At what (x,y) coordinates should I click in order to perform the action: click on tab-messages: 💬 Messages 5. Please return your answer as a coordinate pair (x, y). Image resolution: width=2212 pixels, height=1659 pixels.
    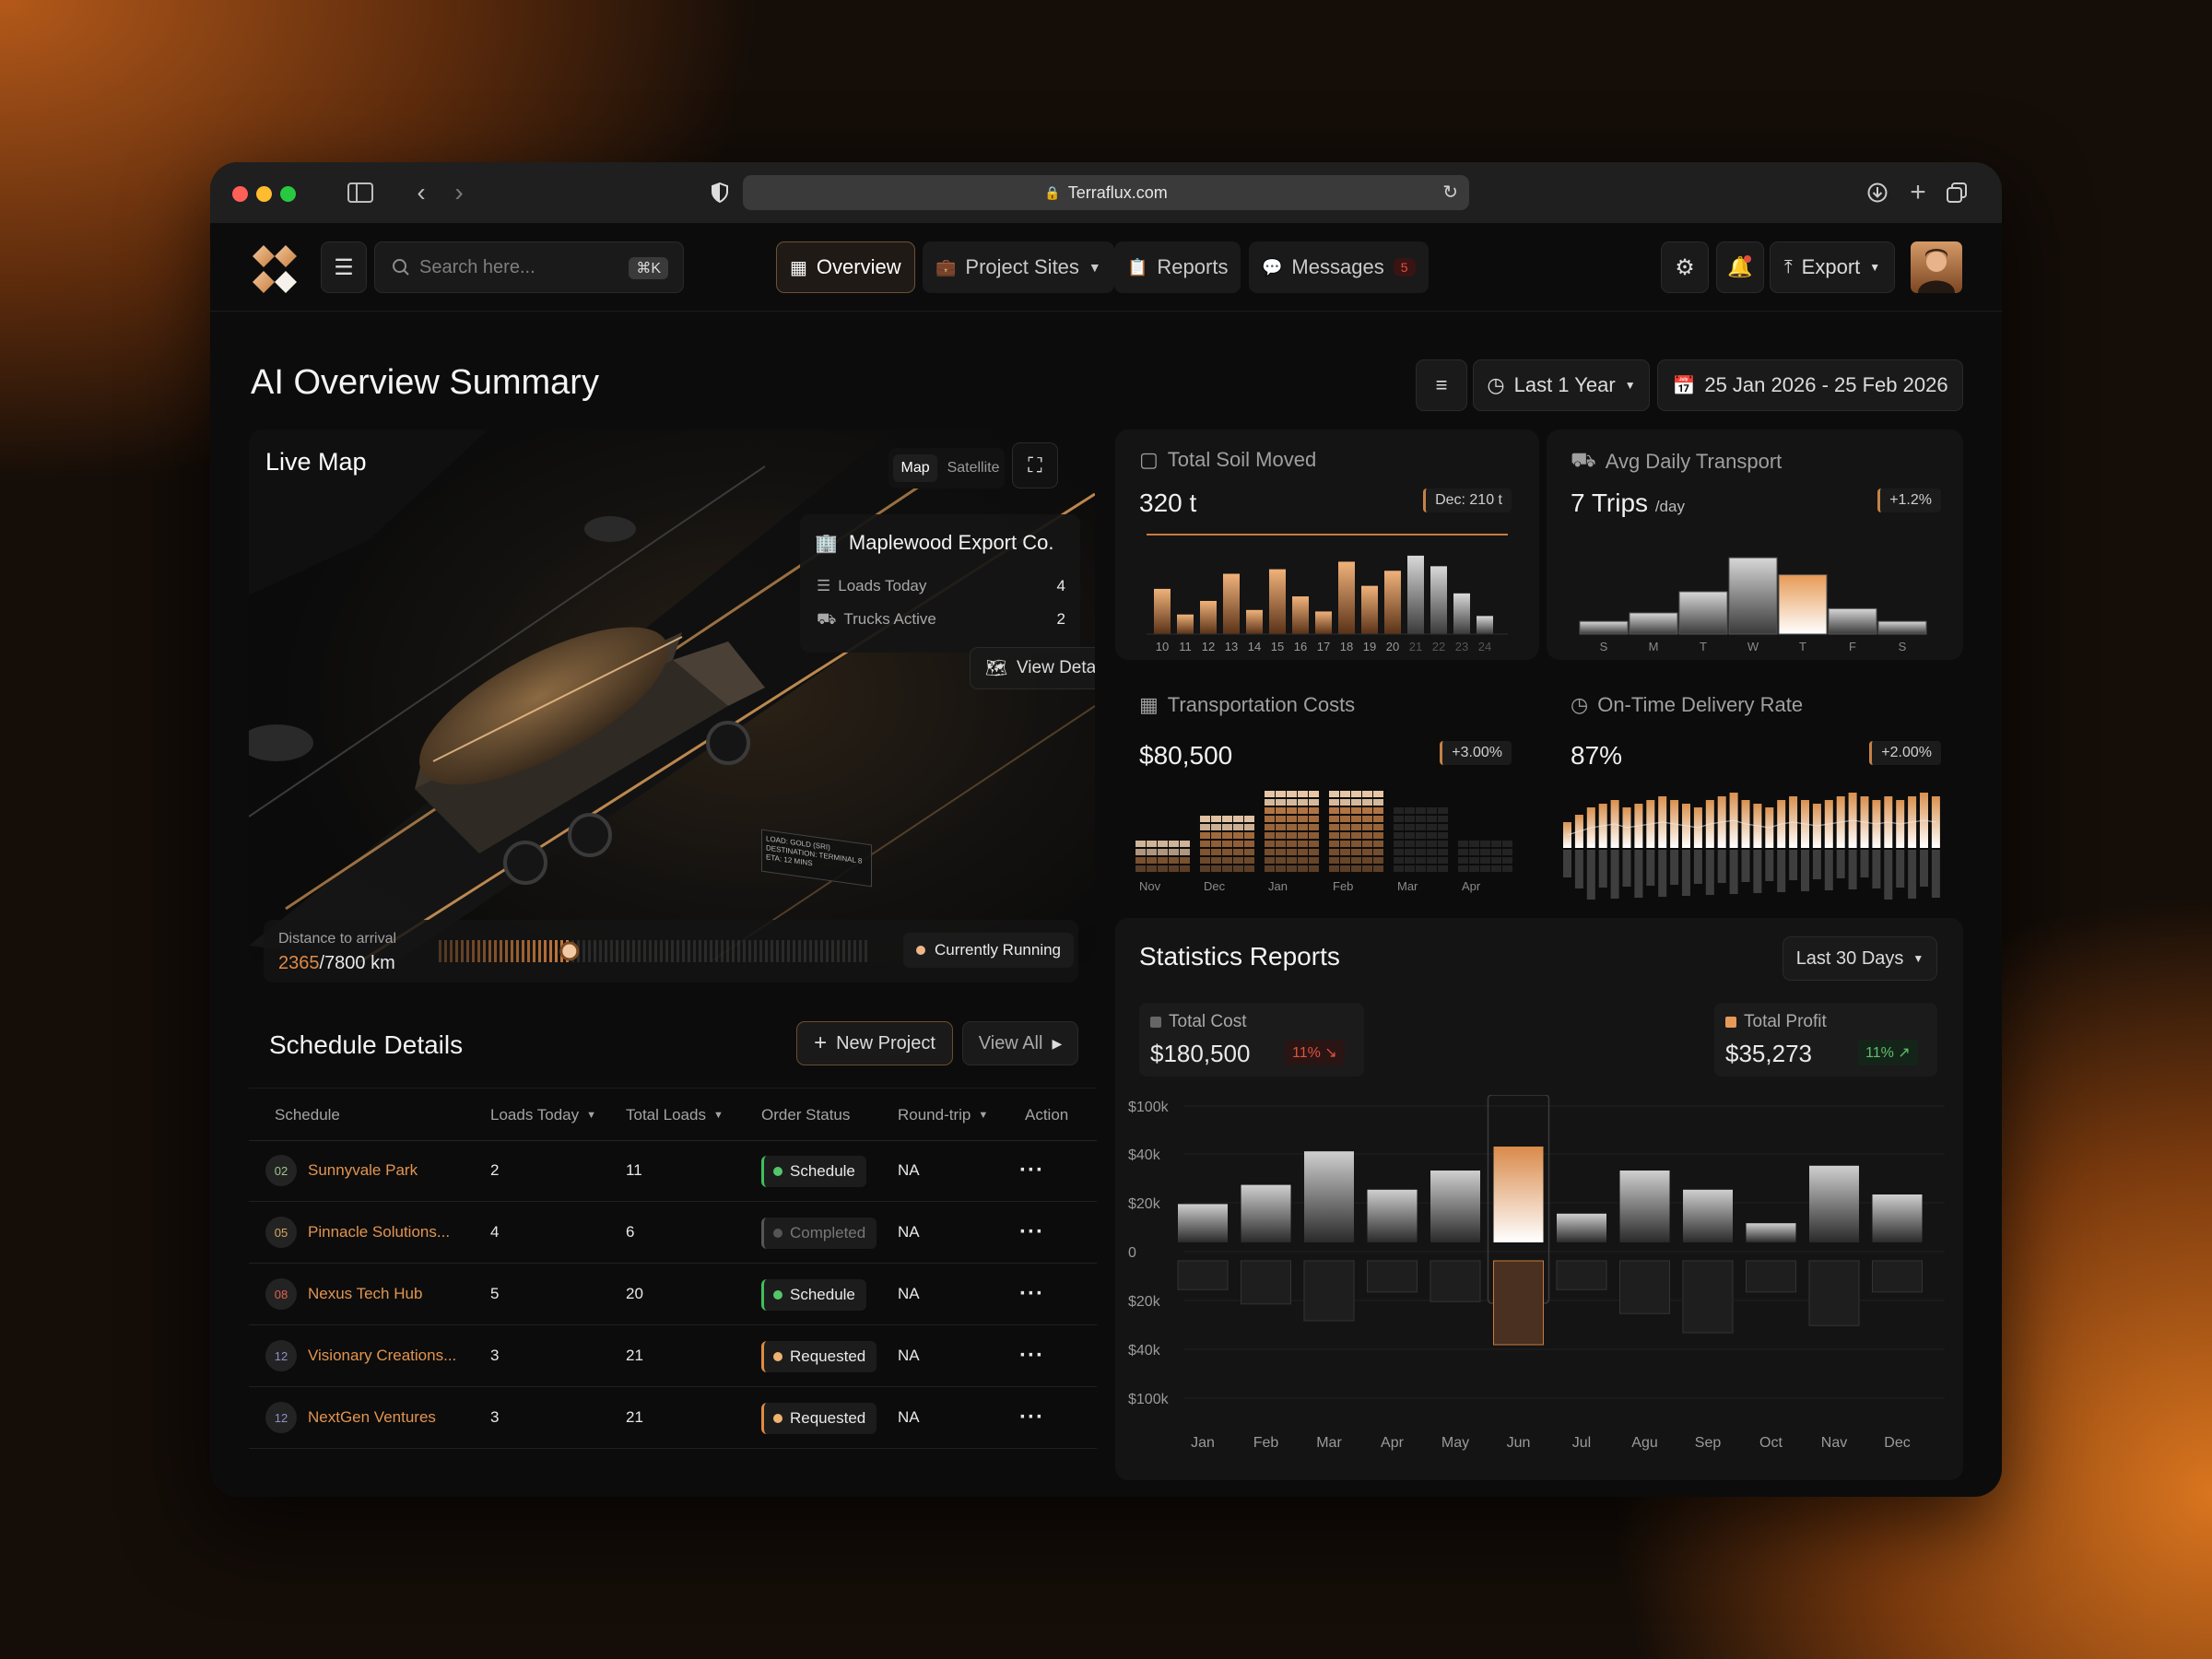
    Looking at the image, I should click on (1339, 267).